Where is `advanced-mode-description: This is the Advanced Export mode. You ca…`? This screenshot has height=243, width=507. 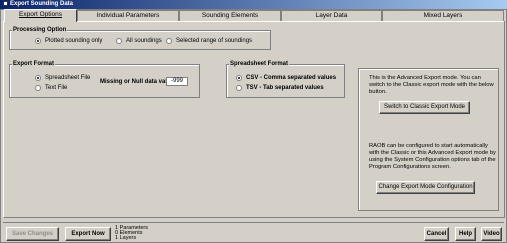 advanced-mode-description: This is the Advanced Export mode. You ca… is located at coordinates (431, 85).